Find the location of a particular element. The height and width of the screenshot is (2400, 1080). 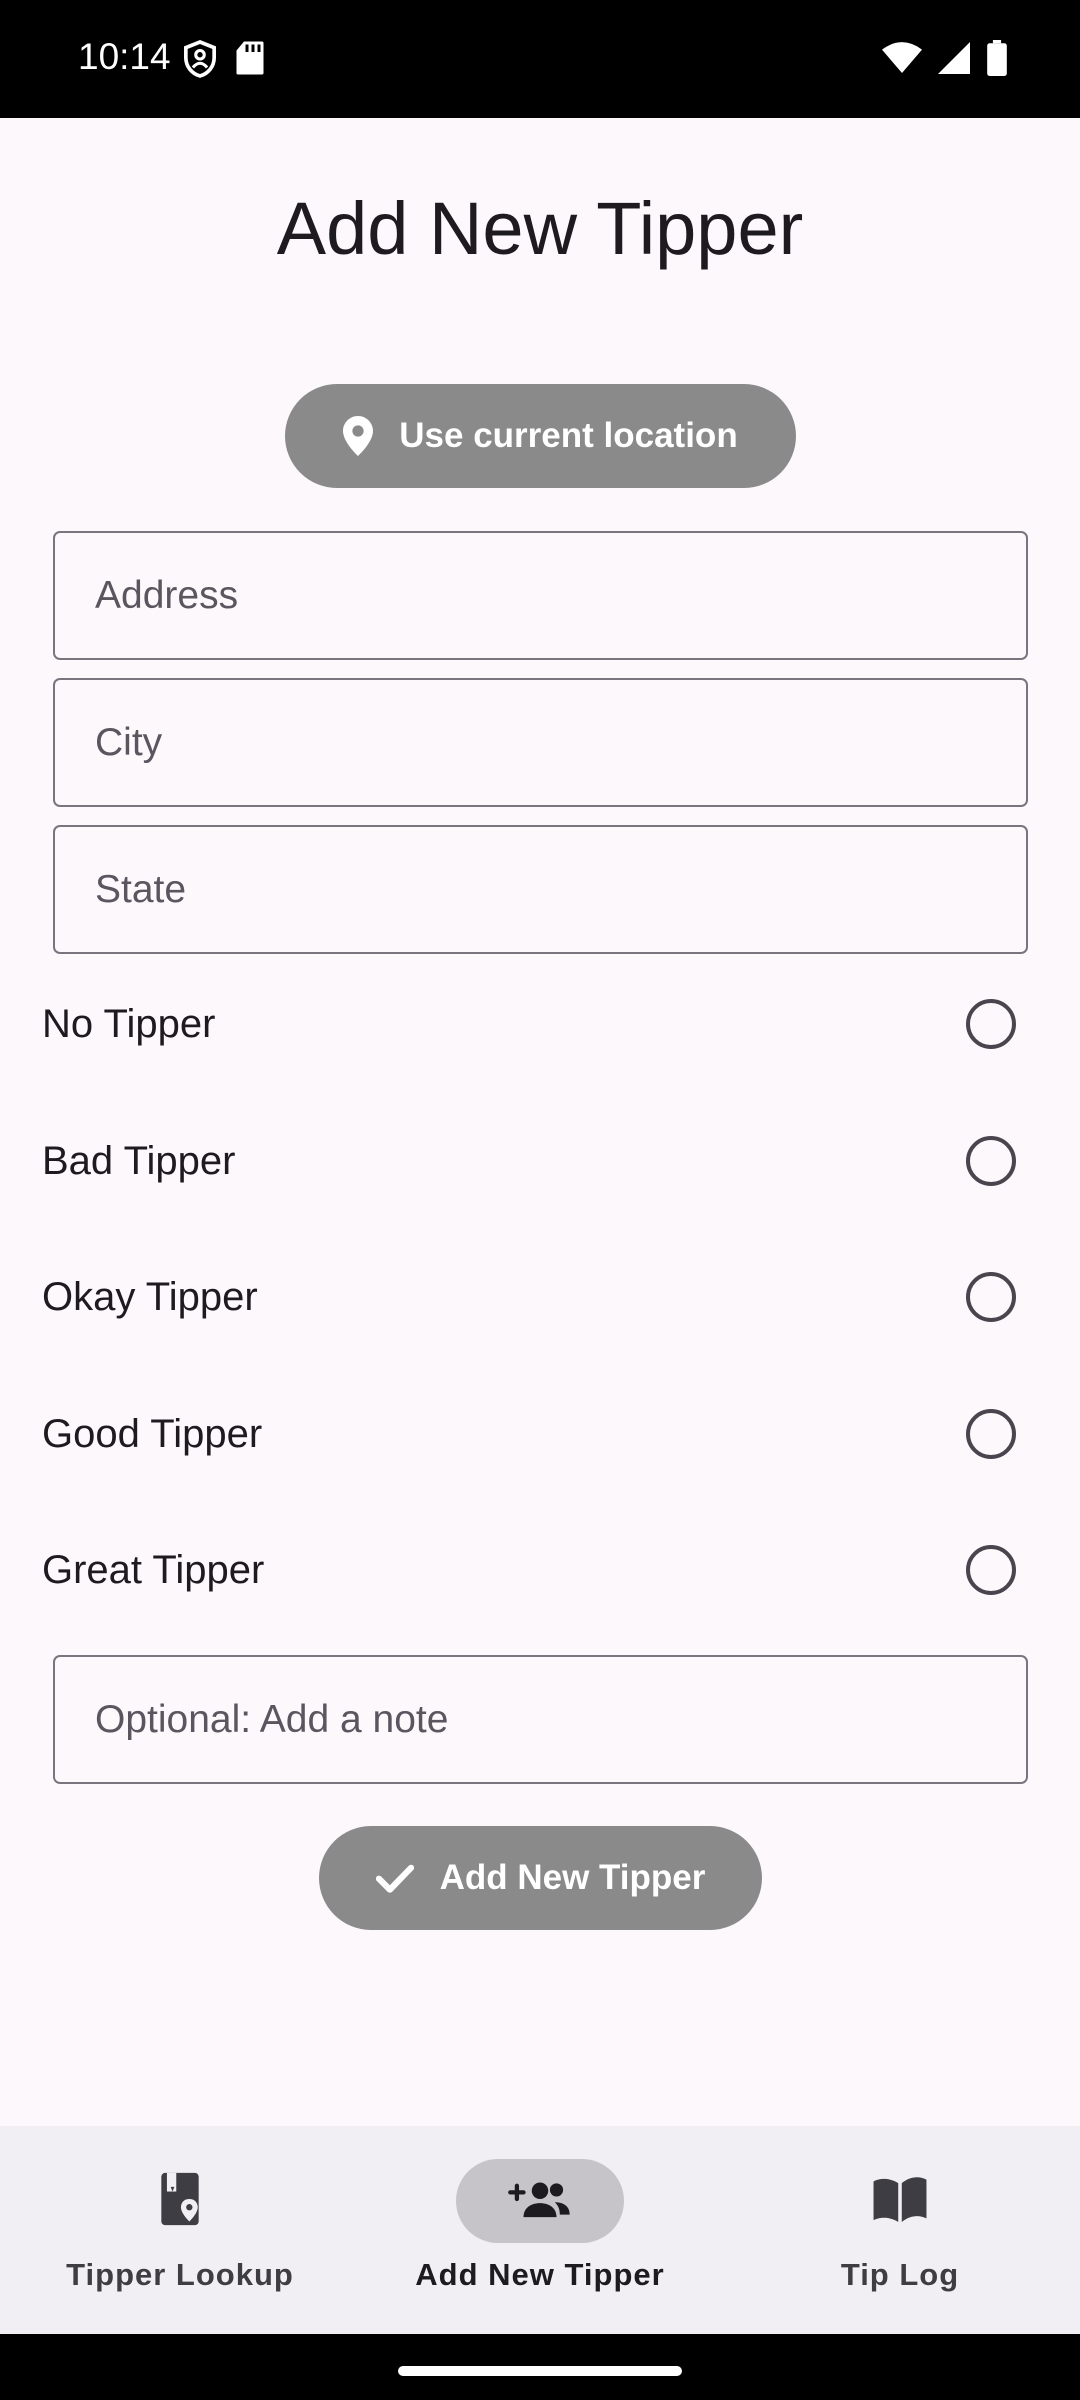

rating-label: Good Tipper is located at coordinates (152, 1433).